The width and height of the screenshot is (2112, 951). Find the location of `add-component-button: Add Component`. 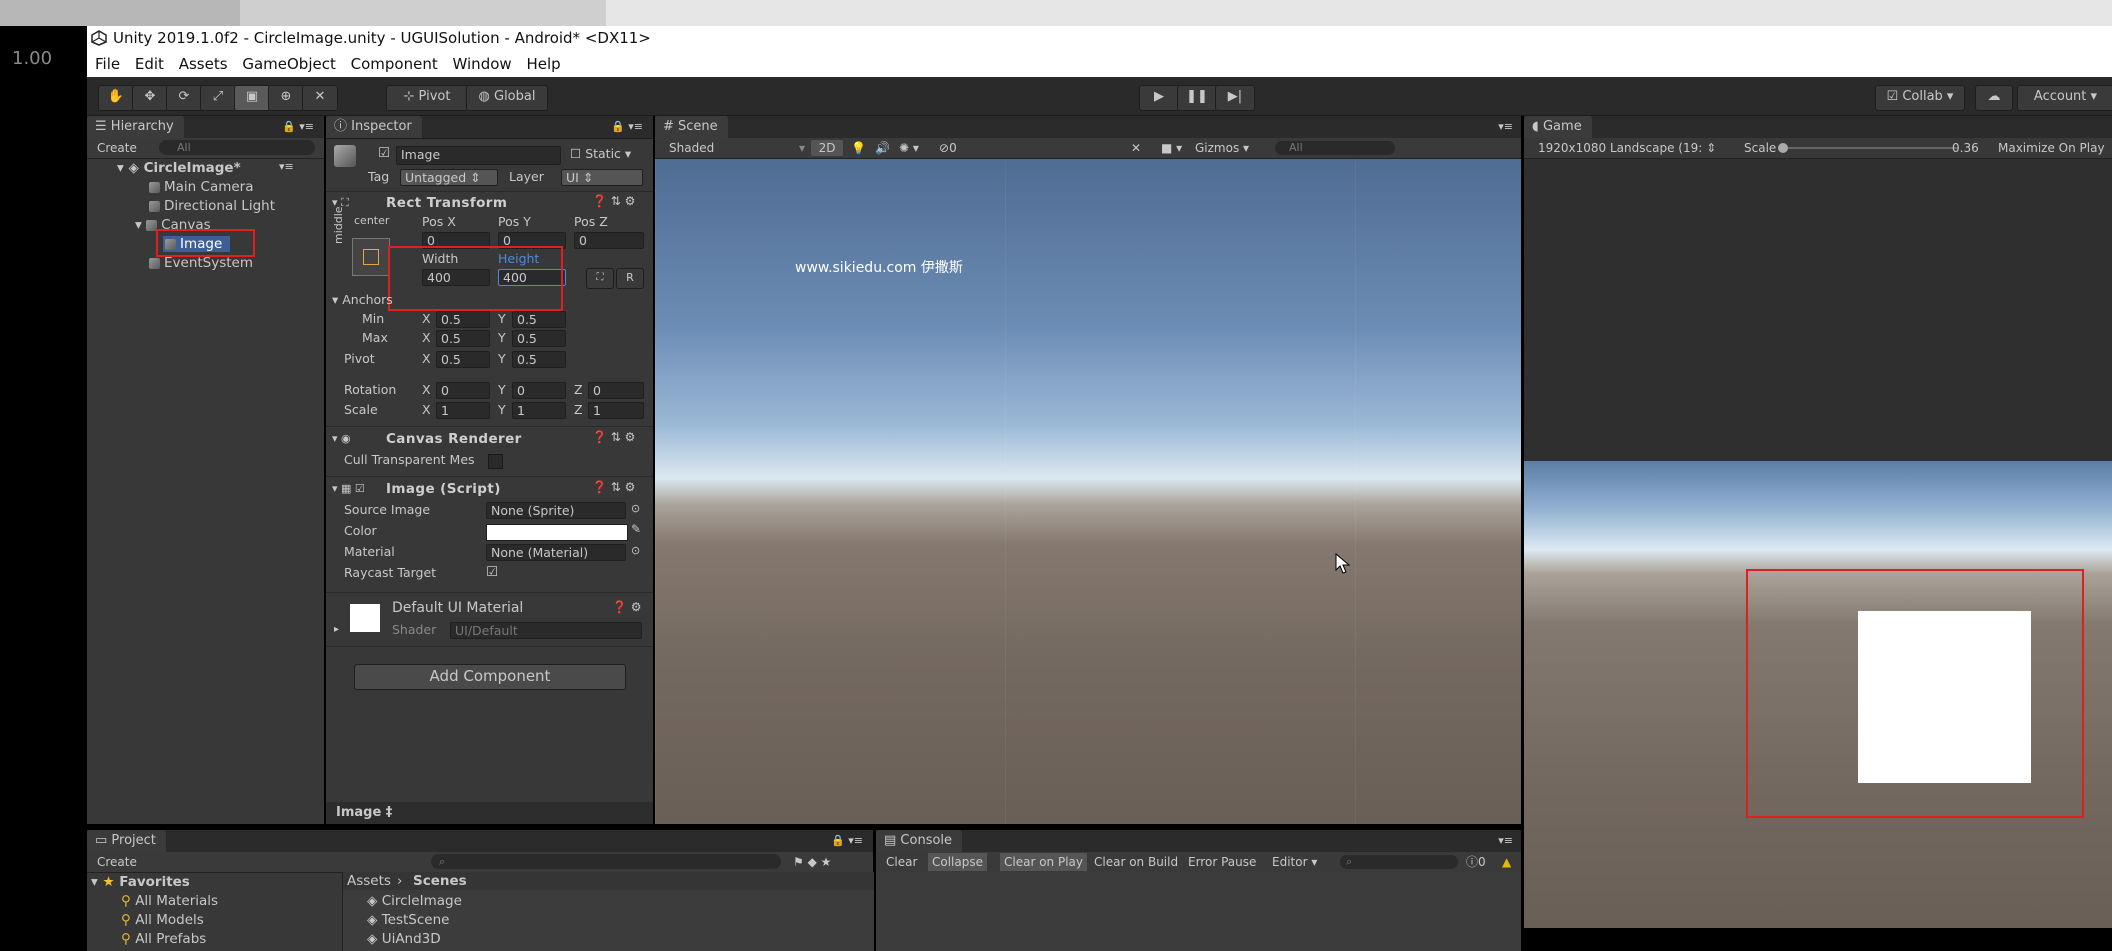

add-component-button: Add Component is located at coordinates (490, 677).